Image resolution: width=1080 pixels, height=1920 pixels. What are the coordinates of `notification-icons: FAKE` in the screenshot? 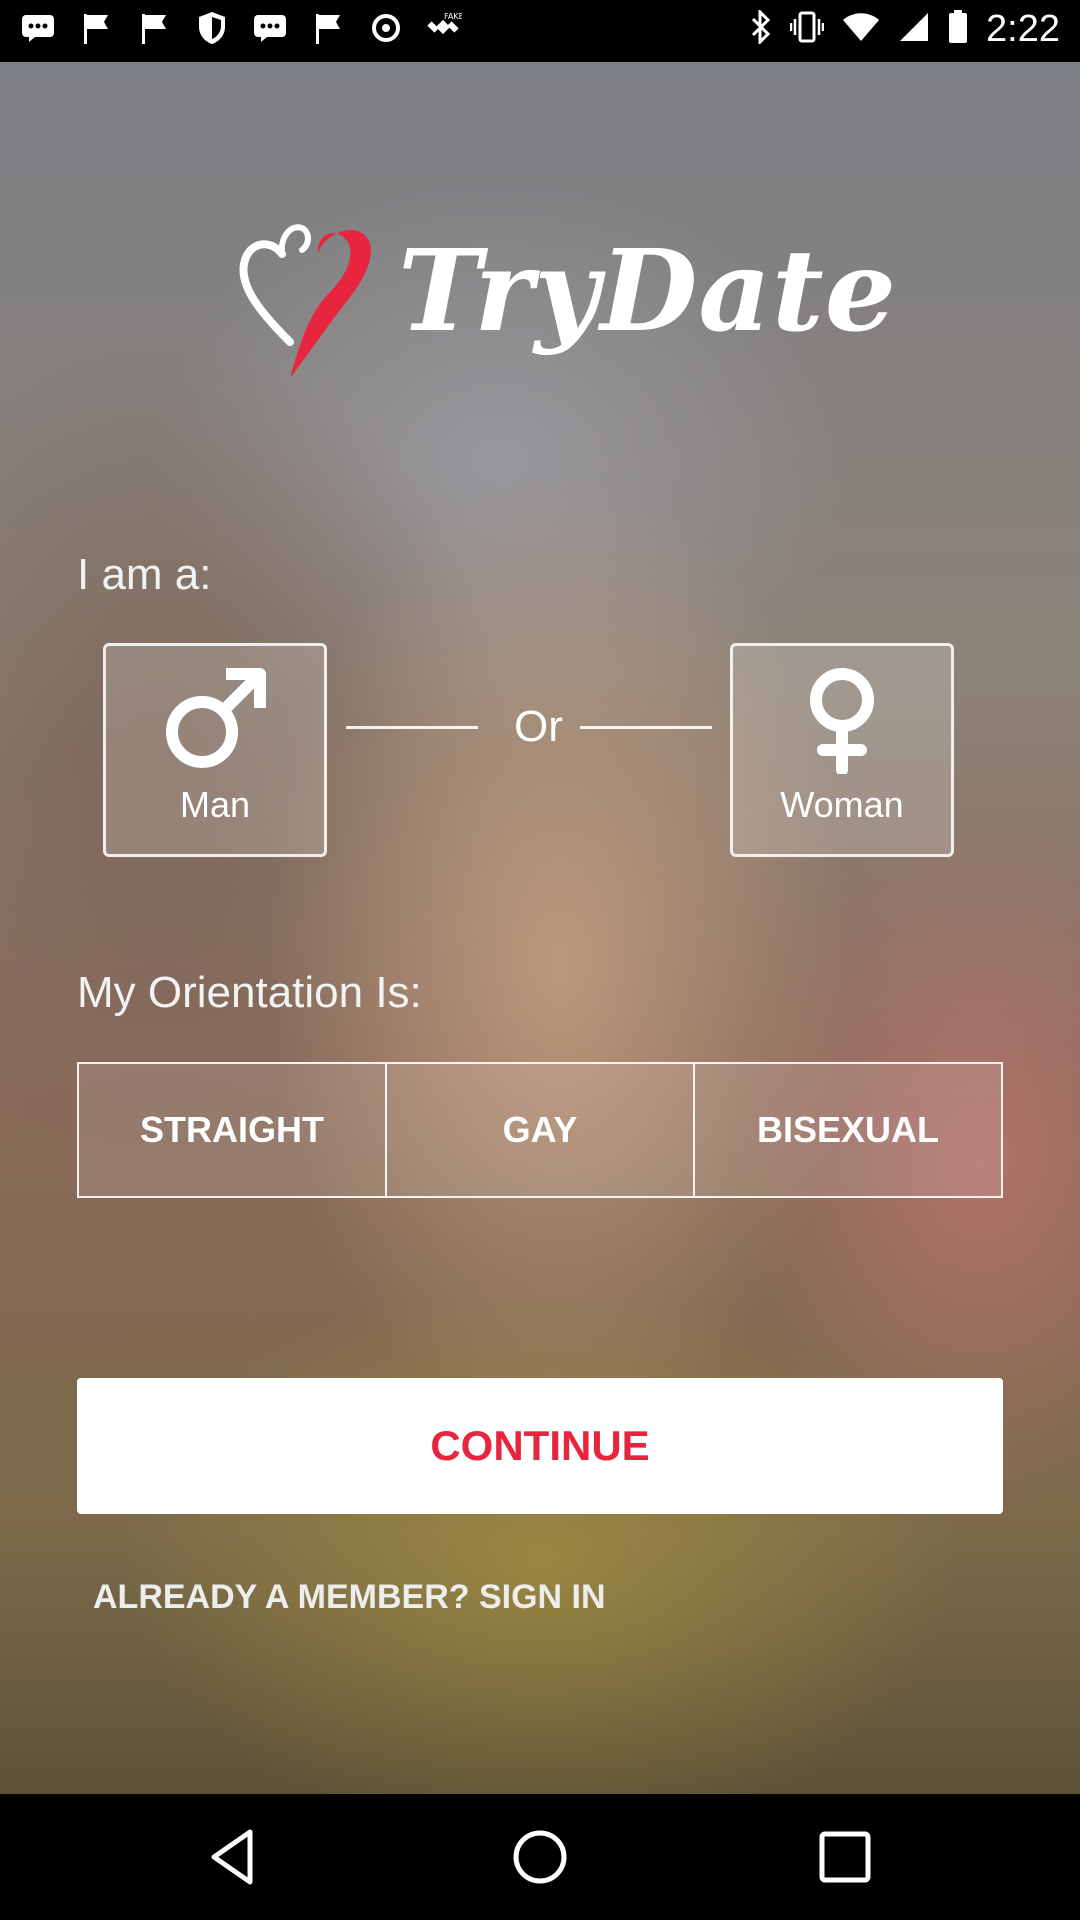 It's located at (241, 28).